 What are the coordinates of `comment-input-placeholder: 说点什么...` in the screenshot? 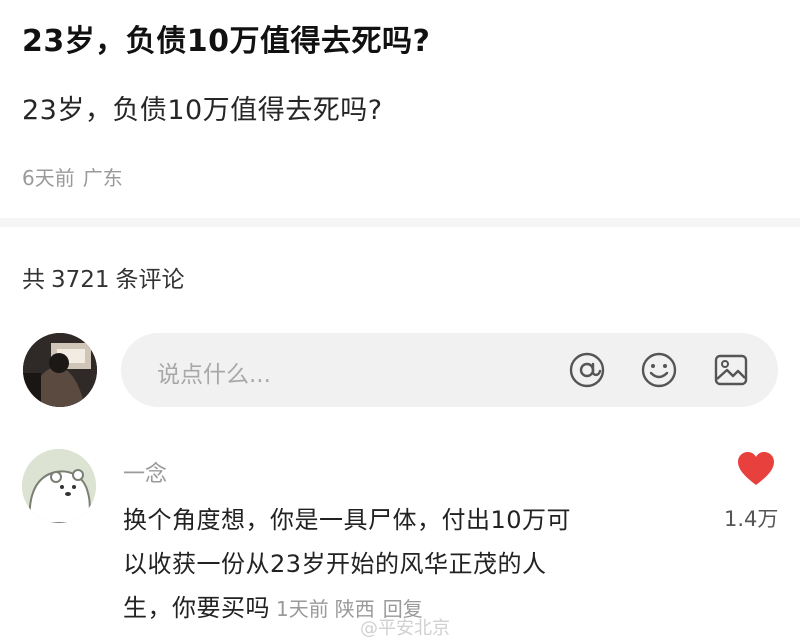 It's located at (214, 375).